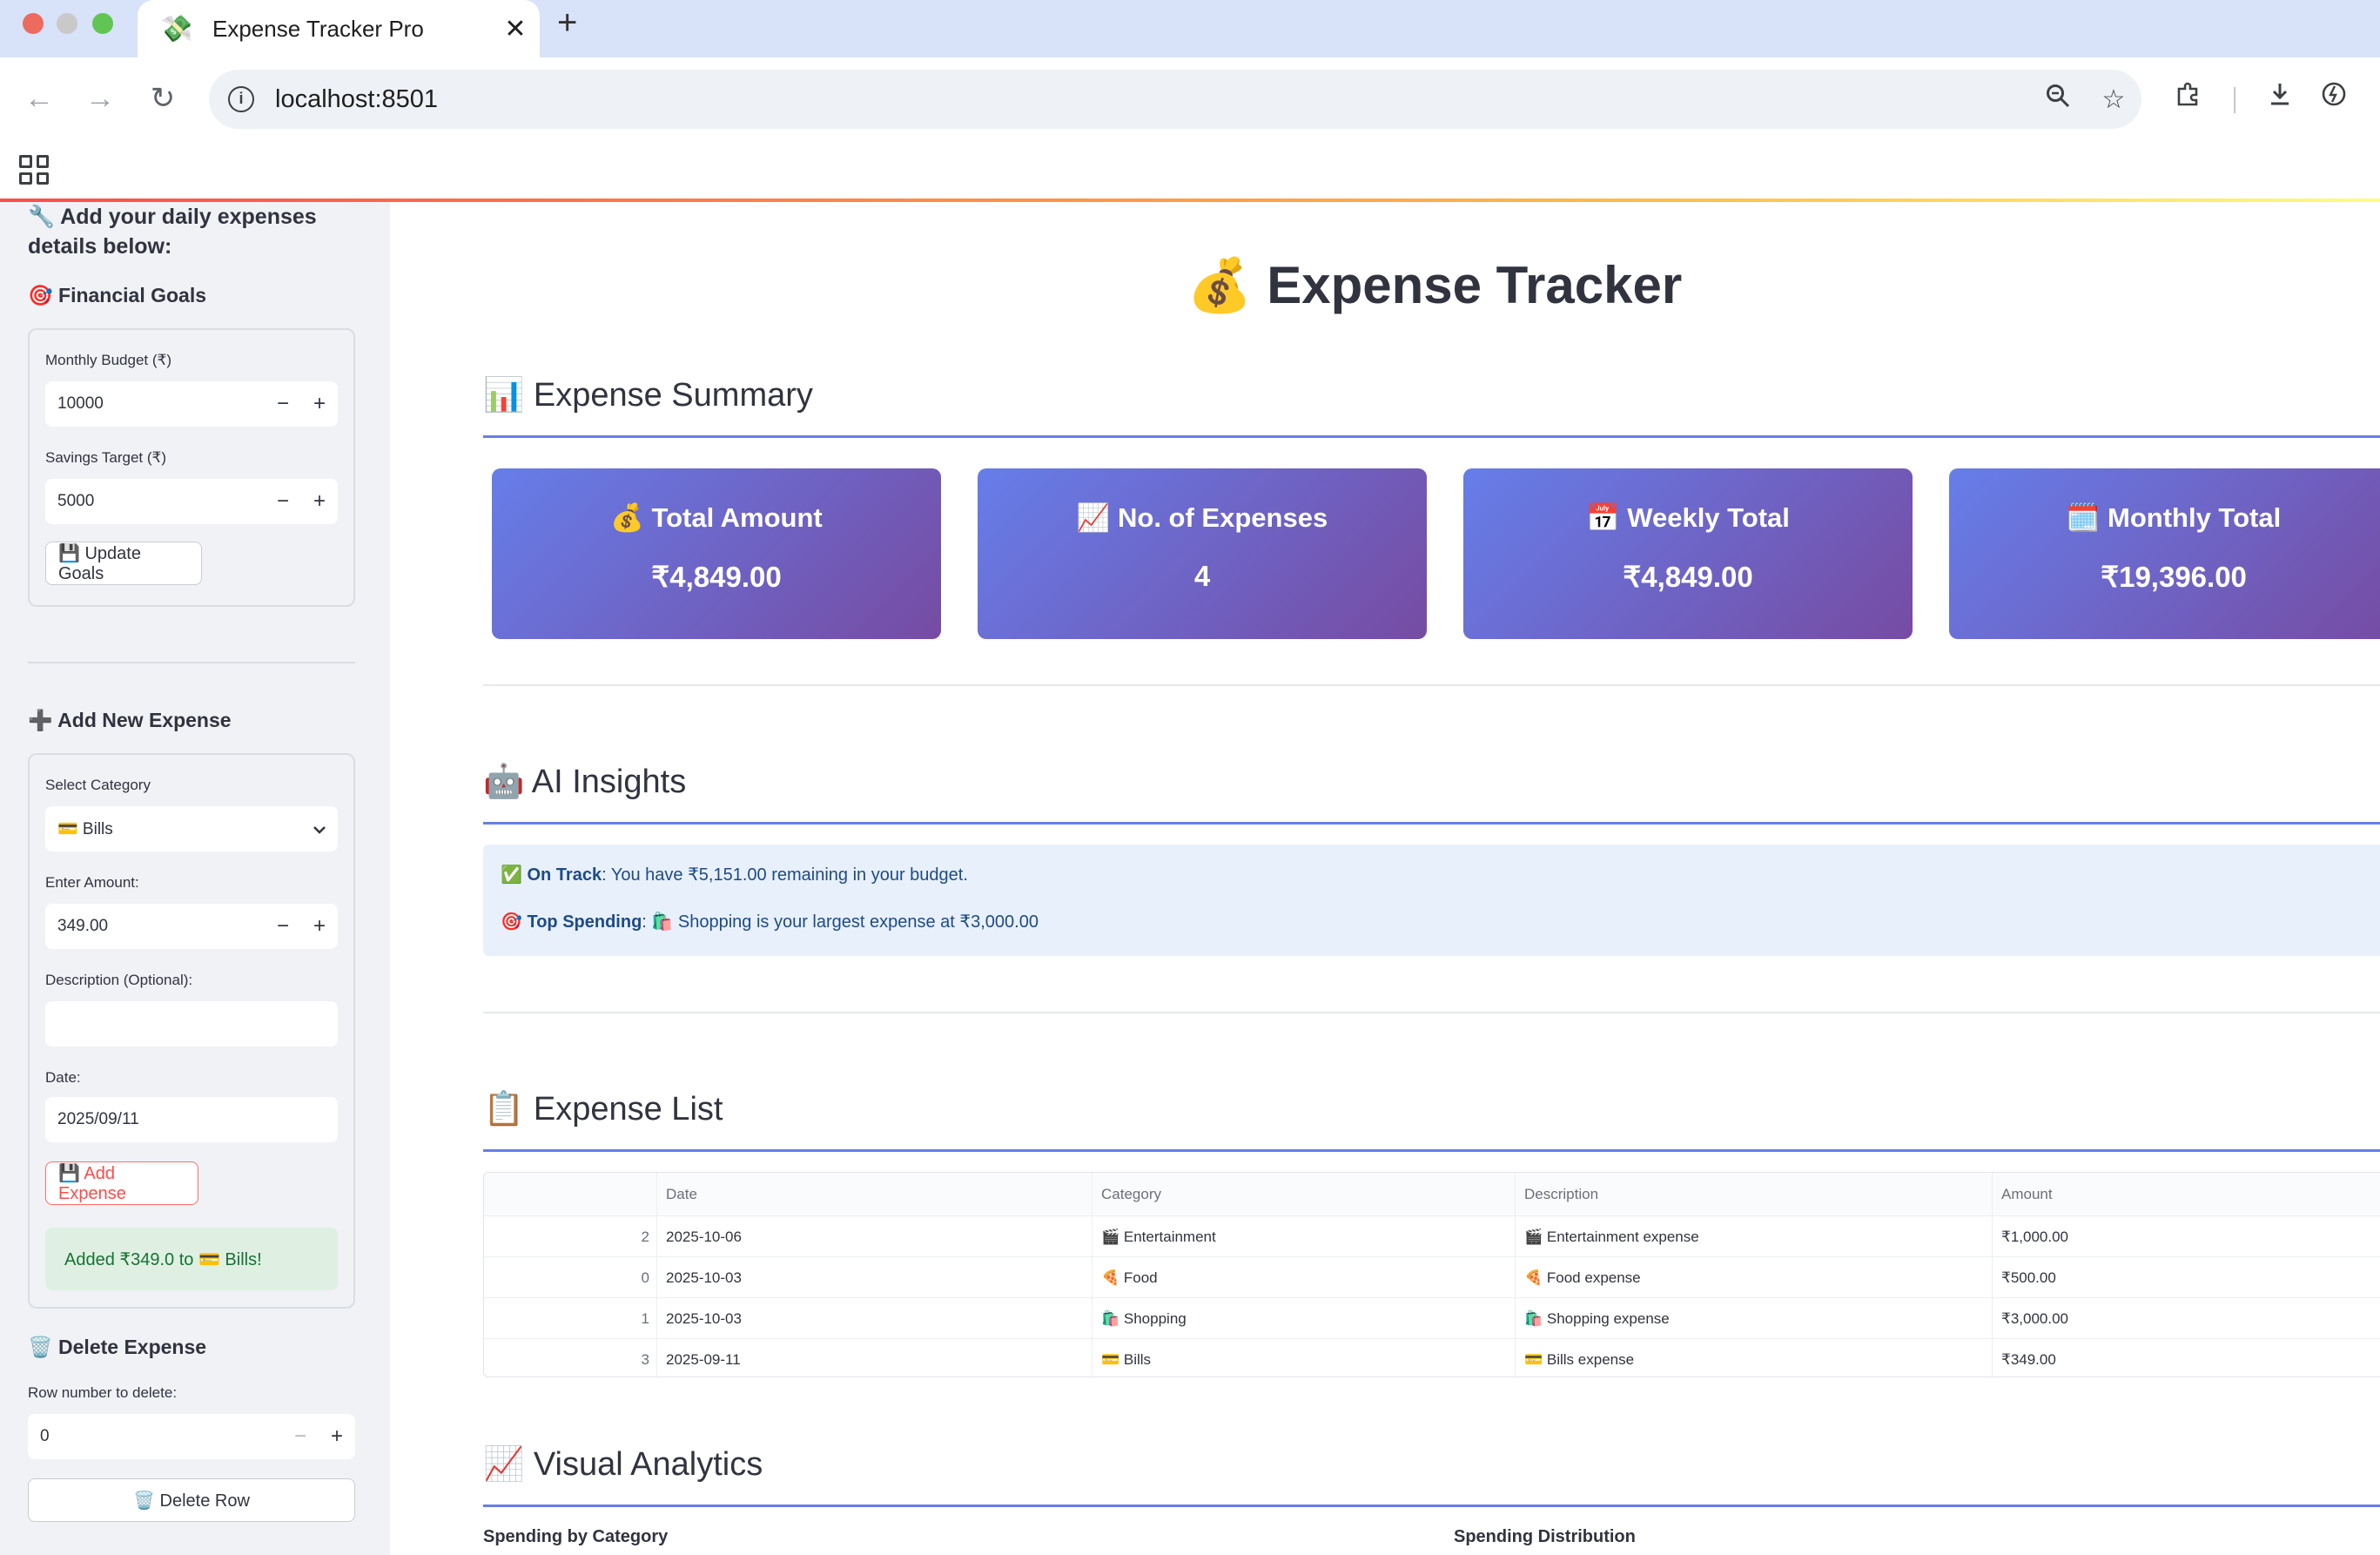 This screenshot has width=2380, height=1555. What do you see at coordinates (716, 517) in the screenshot?
I see `card-title: 💰 Total Amount` at bounding box center [716, 517].